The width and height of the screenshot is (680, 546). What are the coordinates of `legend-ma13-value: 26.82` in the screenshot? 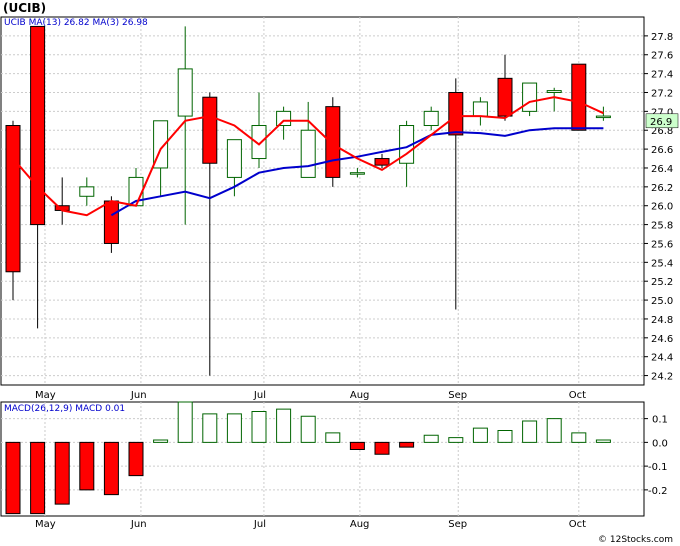 It's located at (77, 23).